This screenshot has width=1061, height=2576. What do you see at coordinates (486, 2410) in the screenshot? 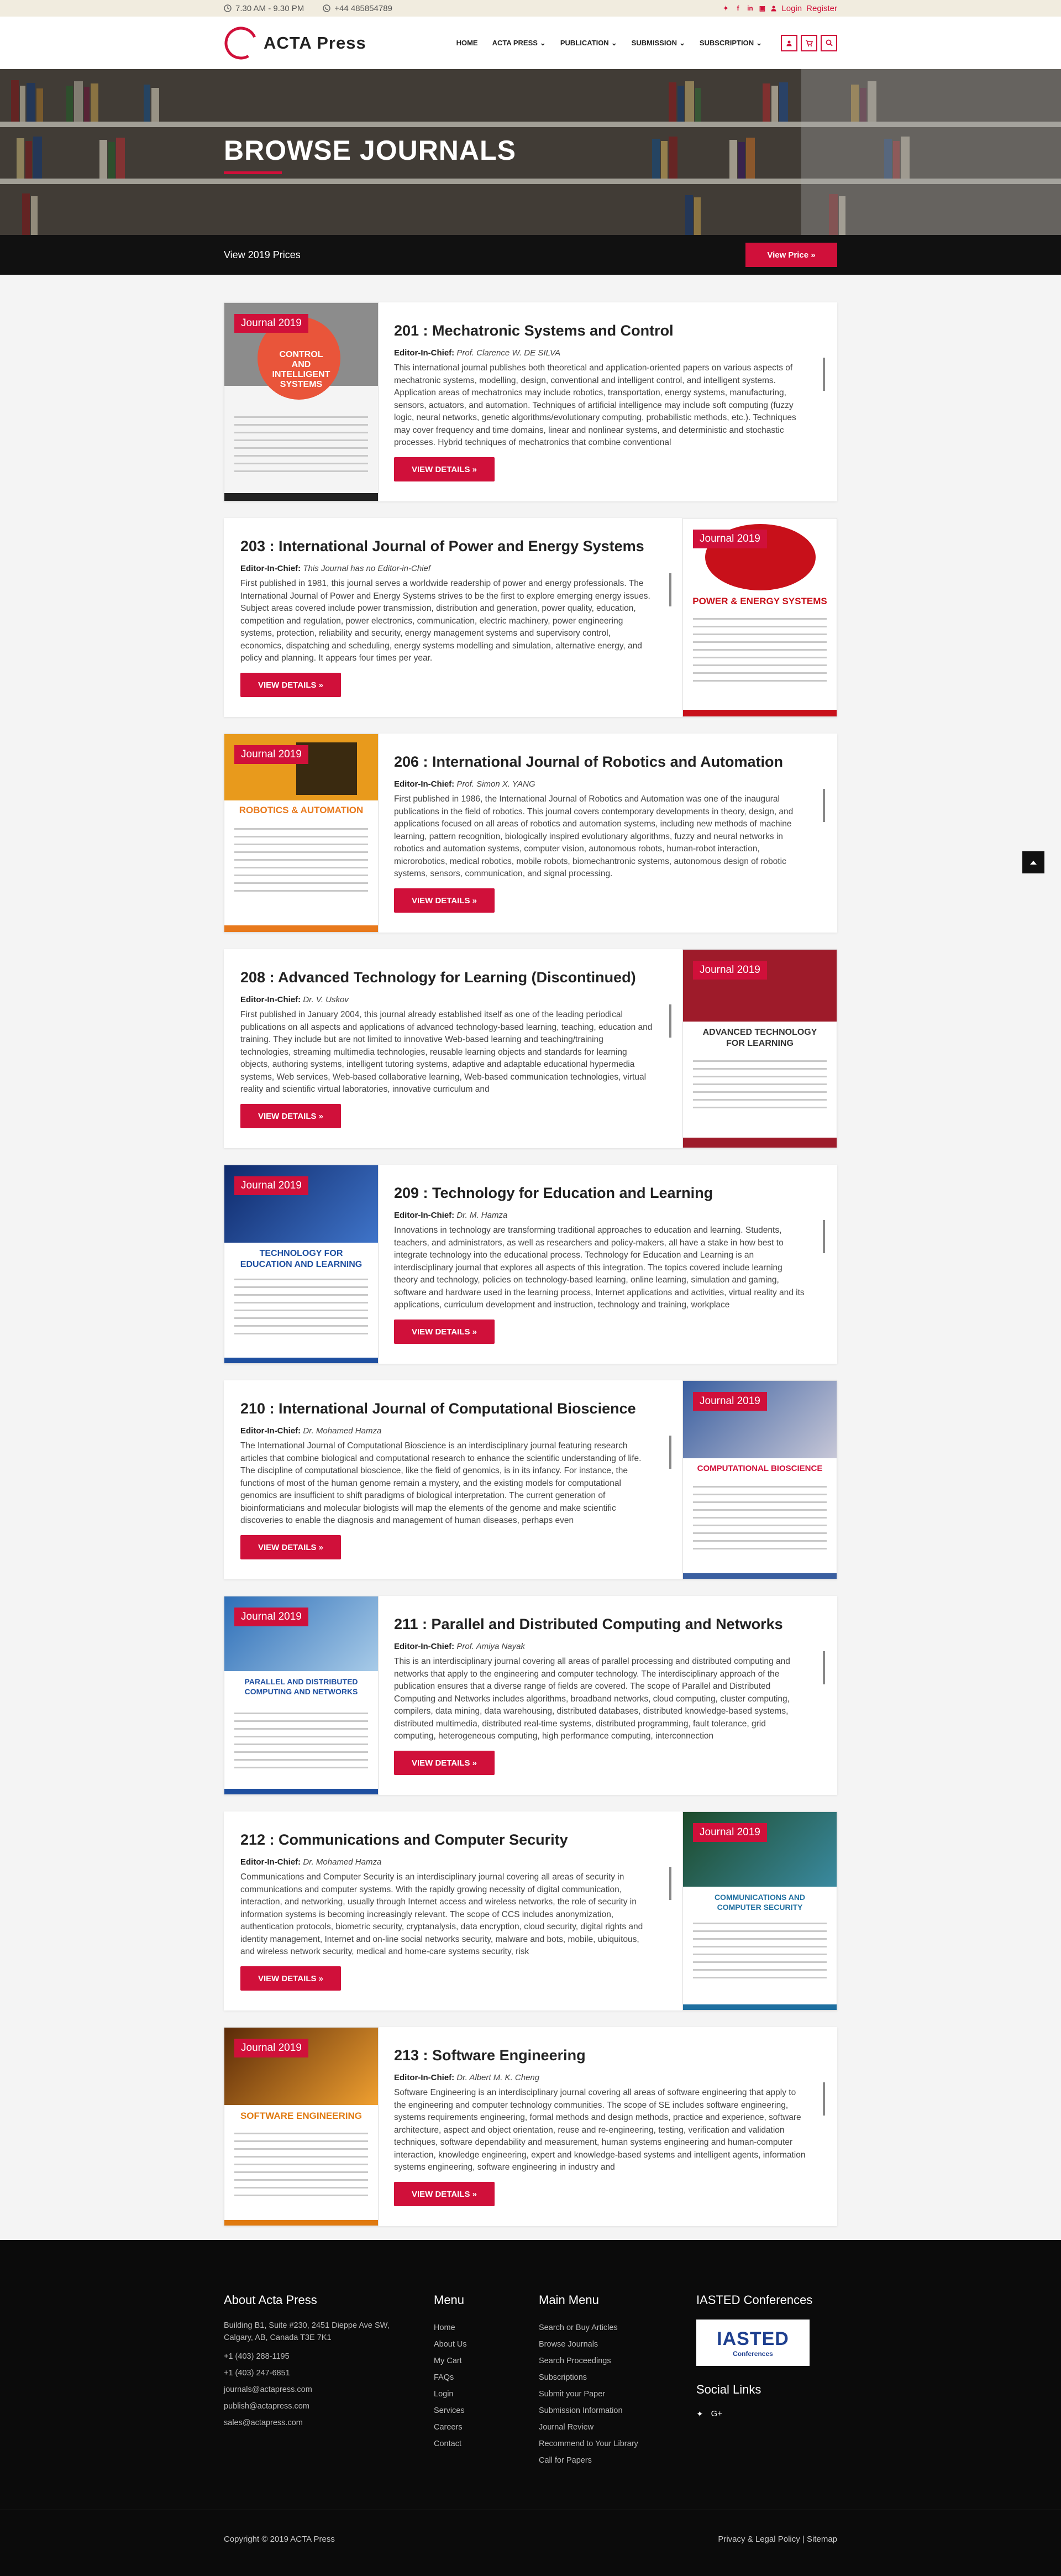
I see `footer-menu-services: Services` at bounding box center [486, 2410].